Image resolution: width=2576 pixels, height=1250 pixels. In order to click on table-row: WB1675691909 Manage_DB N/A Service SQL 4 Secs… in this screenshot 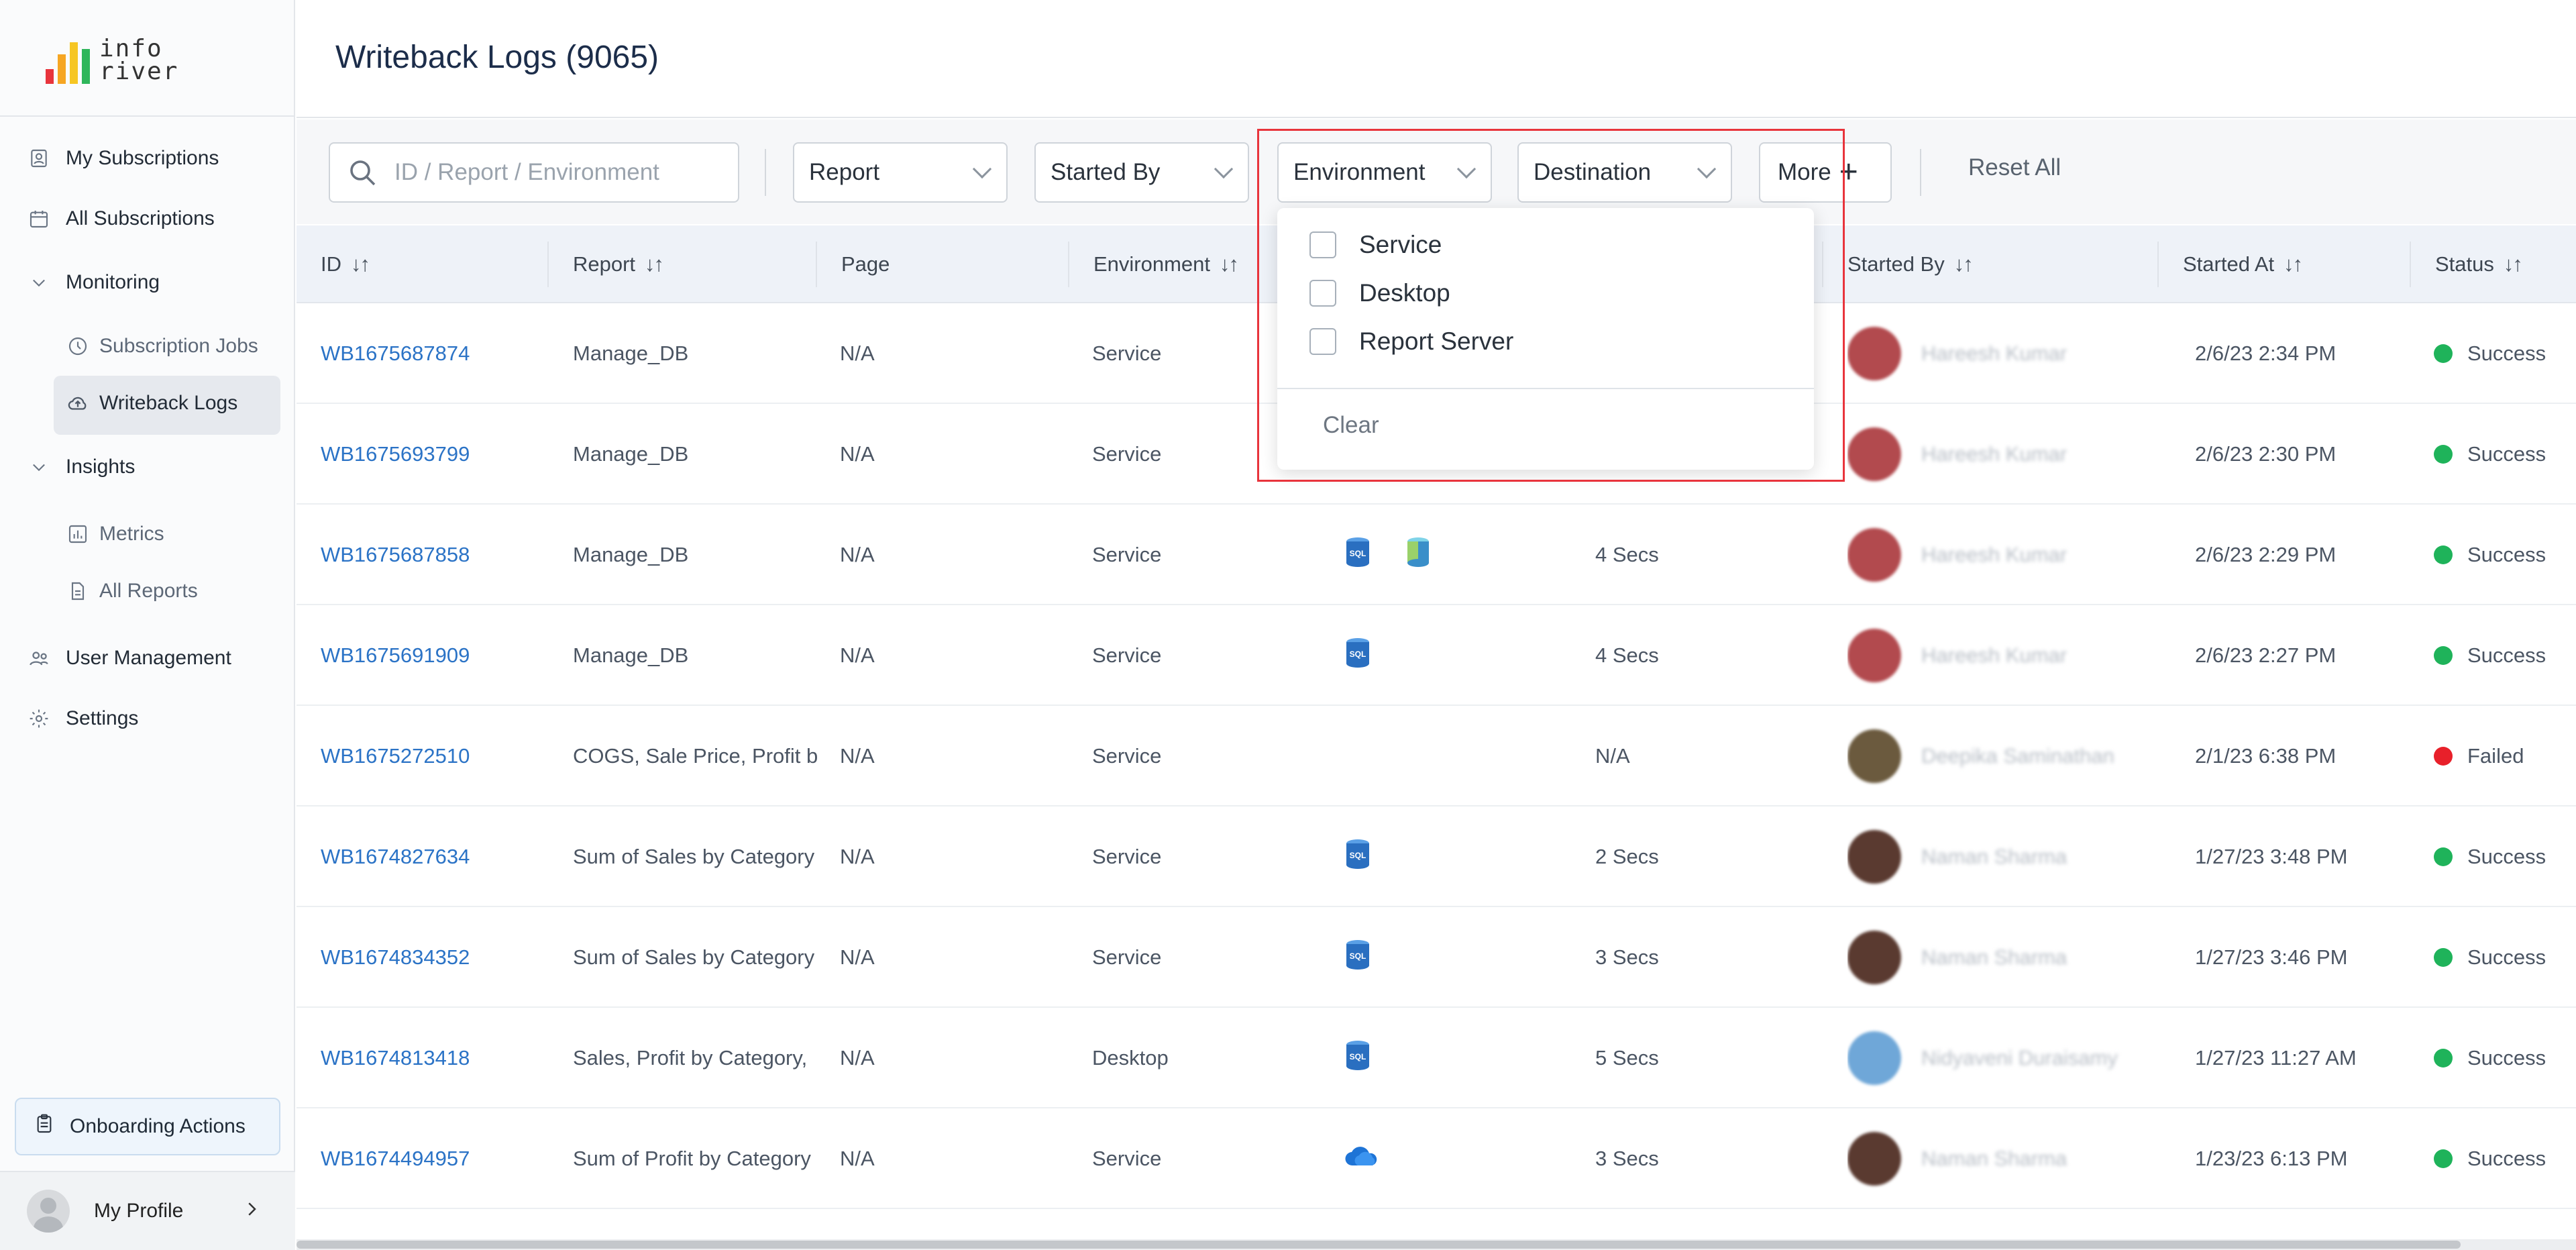, I will do `click(1436, 655)`.